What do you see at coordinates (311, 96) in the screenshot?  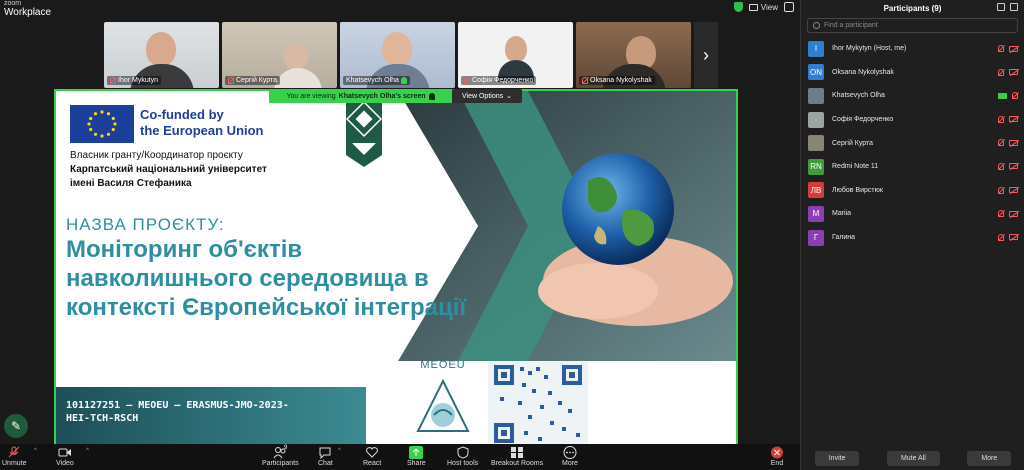 I see `share-prefix: You are viewing` at bounding box center [311, 96].